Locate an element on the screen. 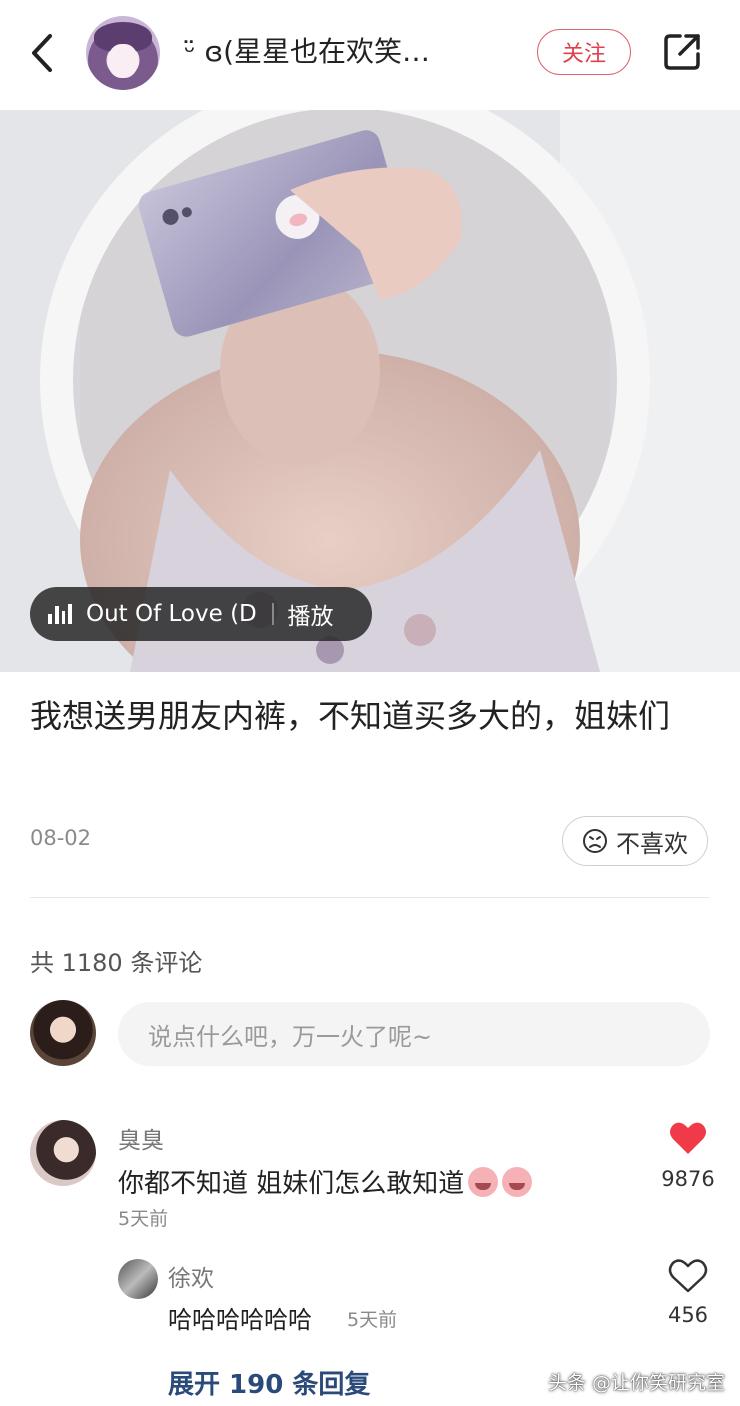  play-button: 播放 is located at coordinates (311, 614).